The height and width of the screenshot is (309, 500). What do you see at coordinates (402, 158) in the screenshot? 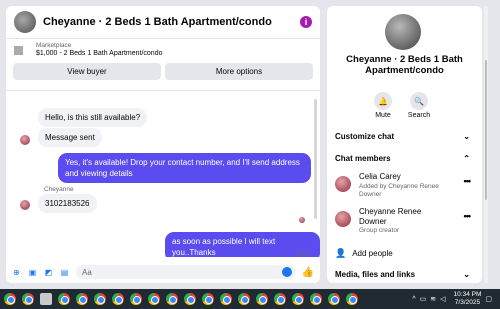
I see `chat-members-section: Chat members ⌃` at bounding box center [402, 158].